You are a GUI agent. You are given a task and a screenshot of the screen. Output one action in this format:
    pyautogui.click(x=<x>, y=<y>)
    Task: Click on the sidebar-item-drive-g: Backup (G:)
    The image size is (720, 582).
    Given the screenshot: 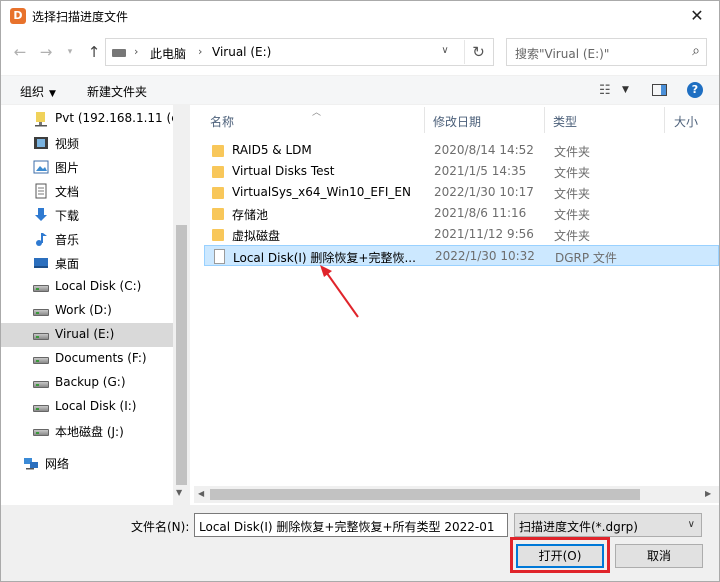 What is the action you would take?
    pyautogui.click(x=87, y=383)
    